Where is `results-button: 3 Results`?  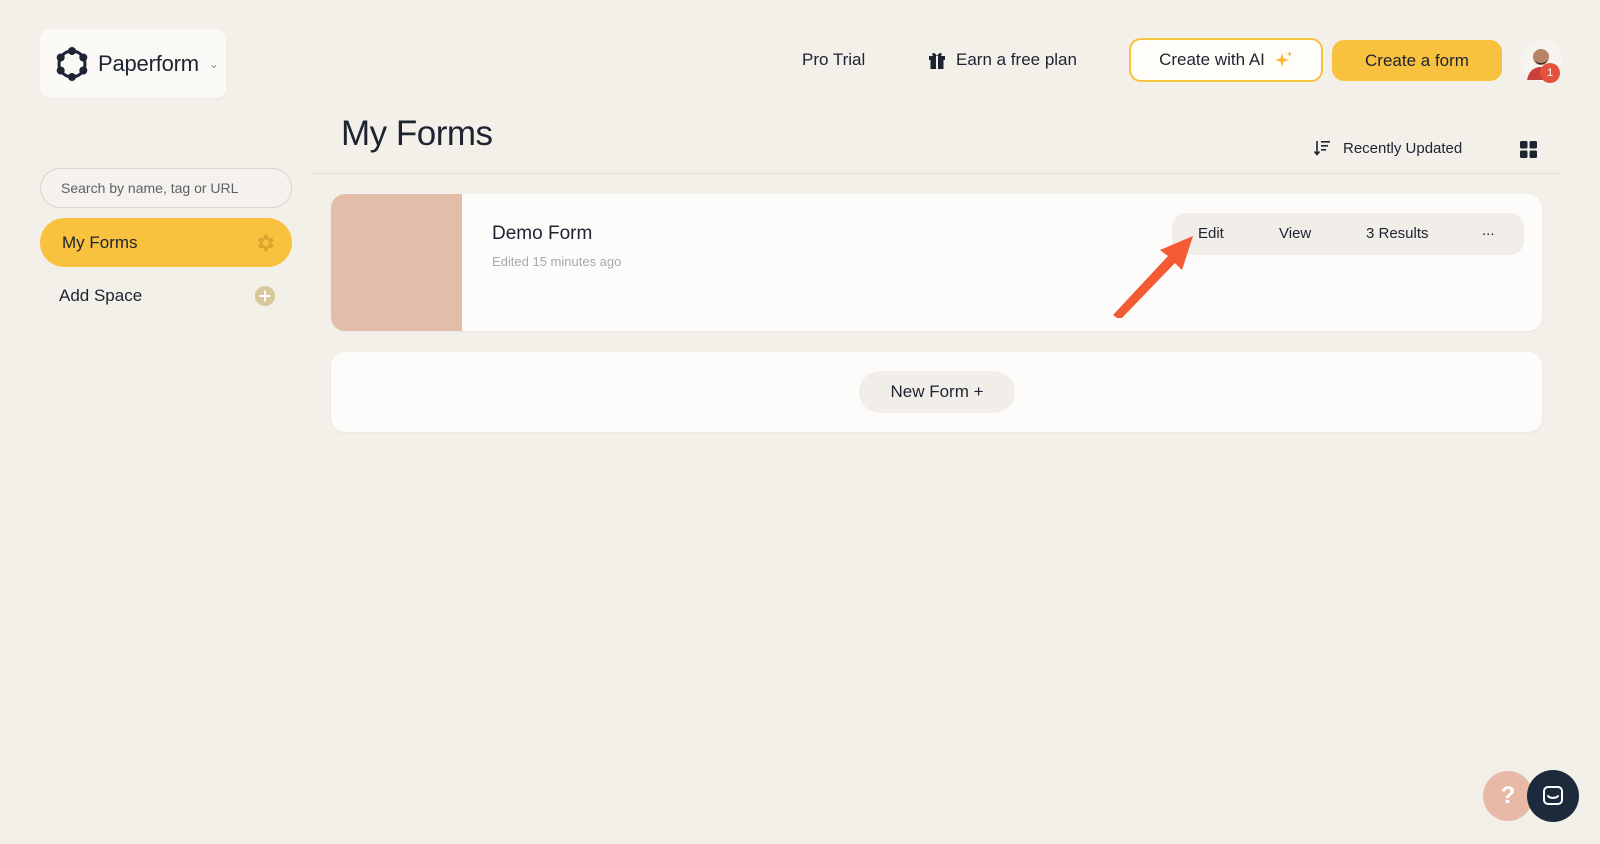 results-button: 3 Results is located at coordinates (1397, 233).